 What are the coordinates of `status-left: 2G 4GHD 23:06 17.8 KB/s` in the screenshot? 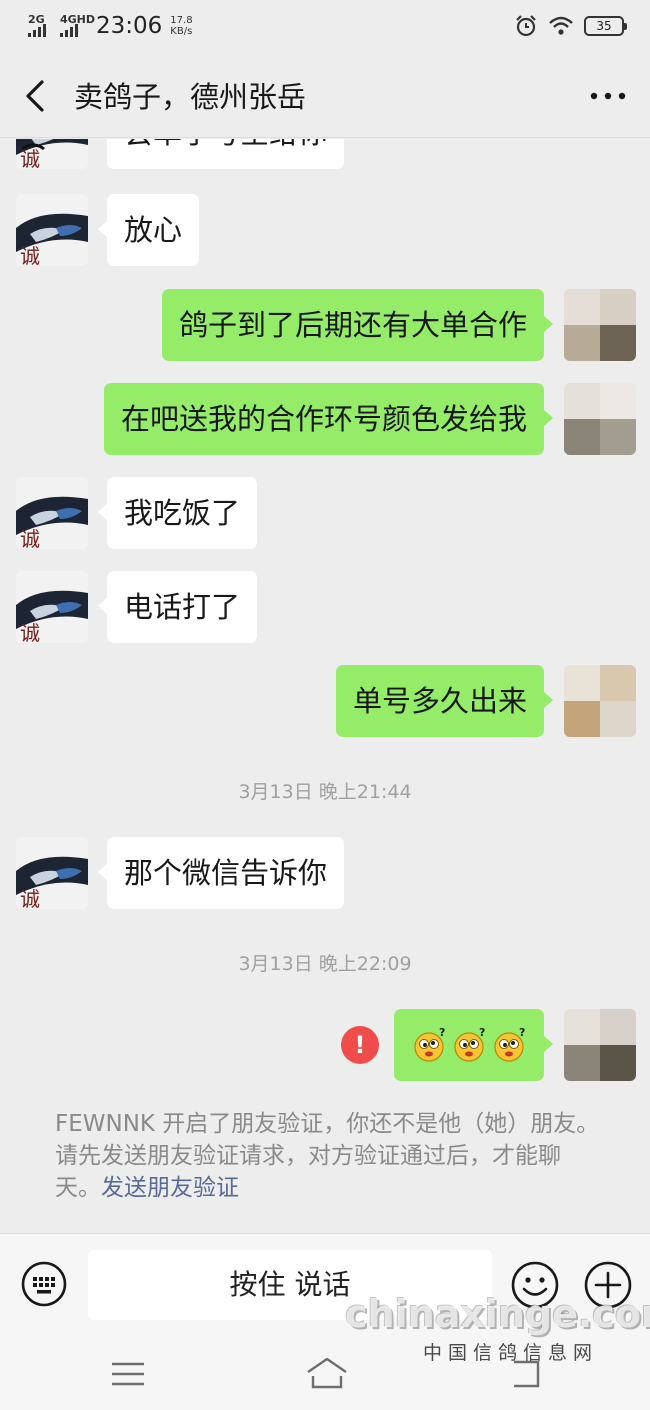 It's located at (110, 26).